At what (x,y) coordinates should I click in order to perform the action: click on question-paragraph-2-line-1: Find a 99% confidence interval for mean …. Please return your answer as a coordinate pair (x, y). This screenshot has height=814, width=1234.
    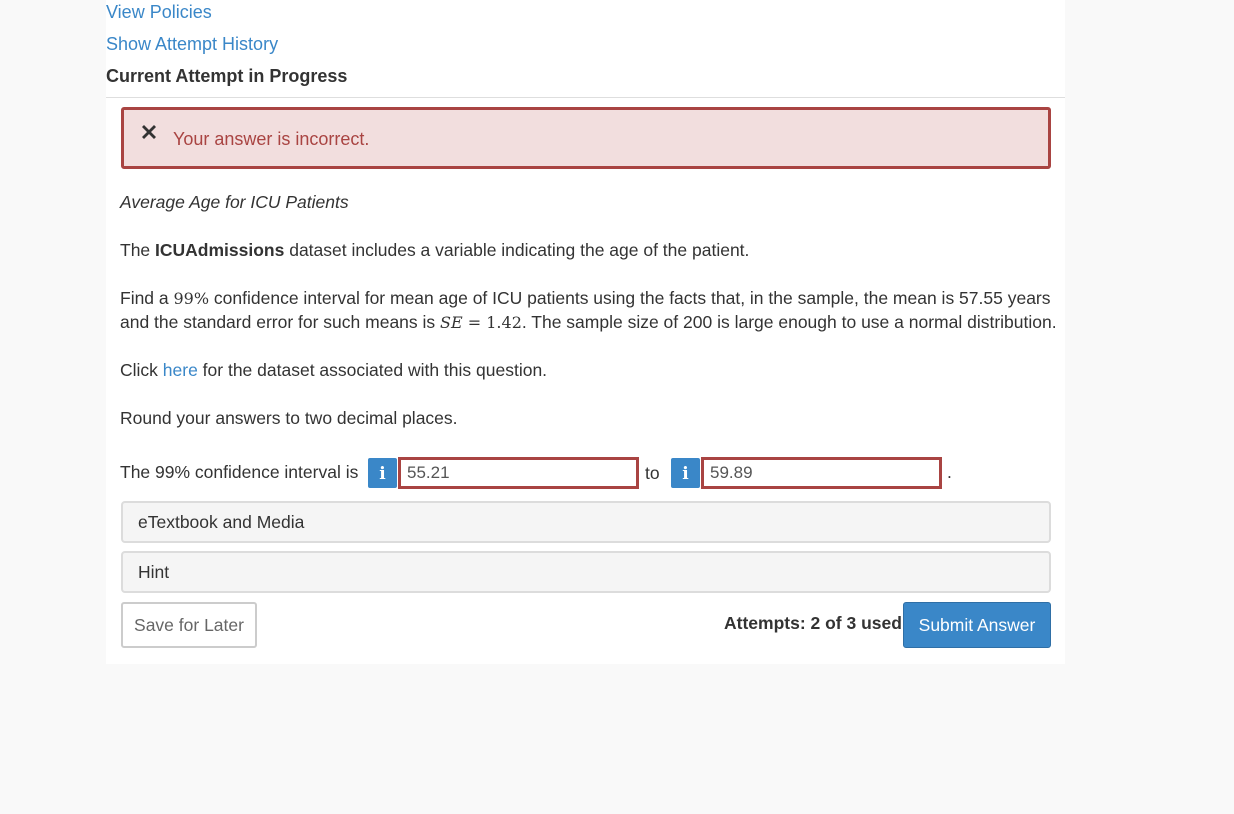
    Looking at the image, I should click on (585, 298).